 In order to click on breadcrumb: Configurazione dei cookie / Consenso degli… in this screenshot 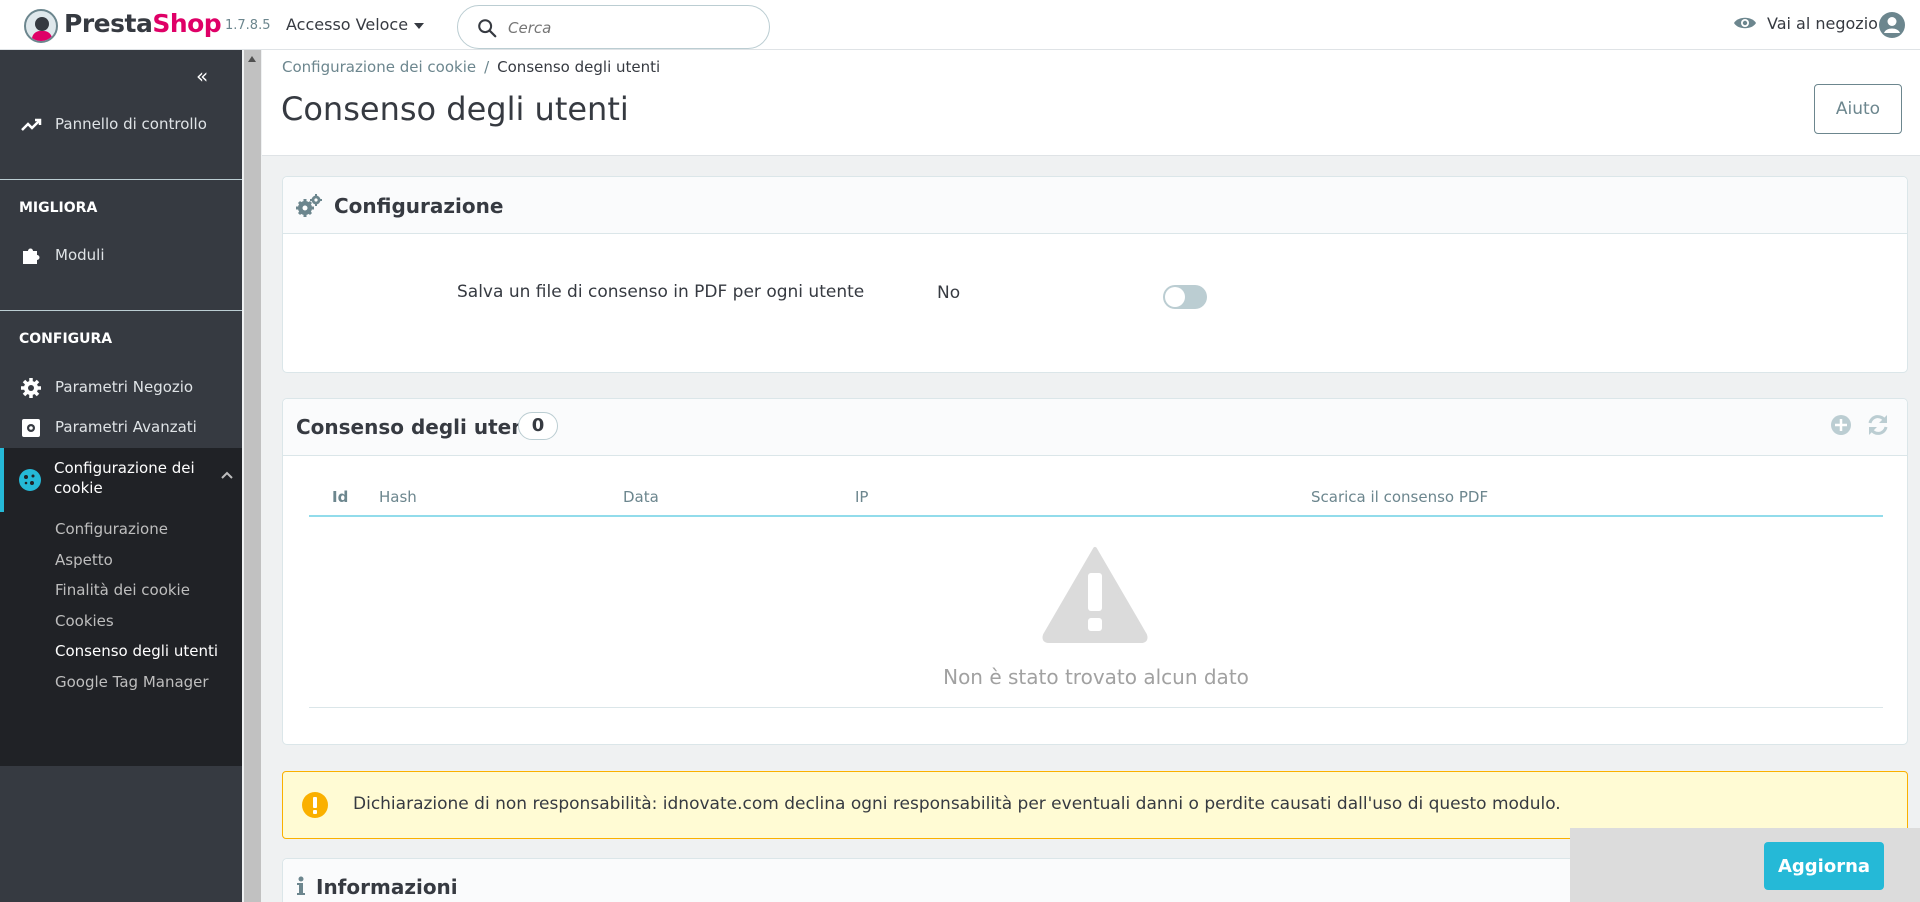, I will do `click(471, 67)`.